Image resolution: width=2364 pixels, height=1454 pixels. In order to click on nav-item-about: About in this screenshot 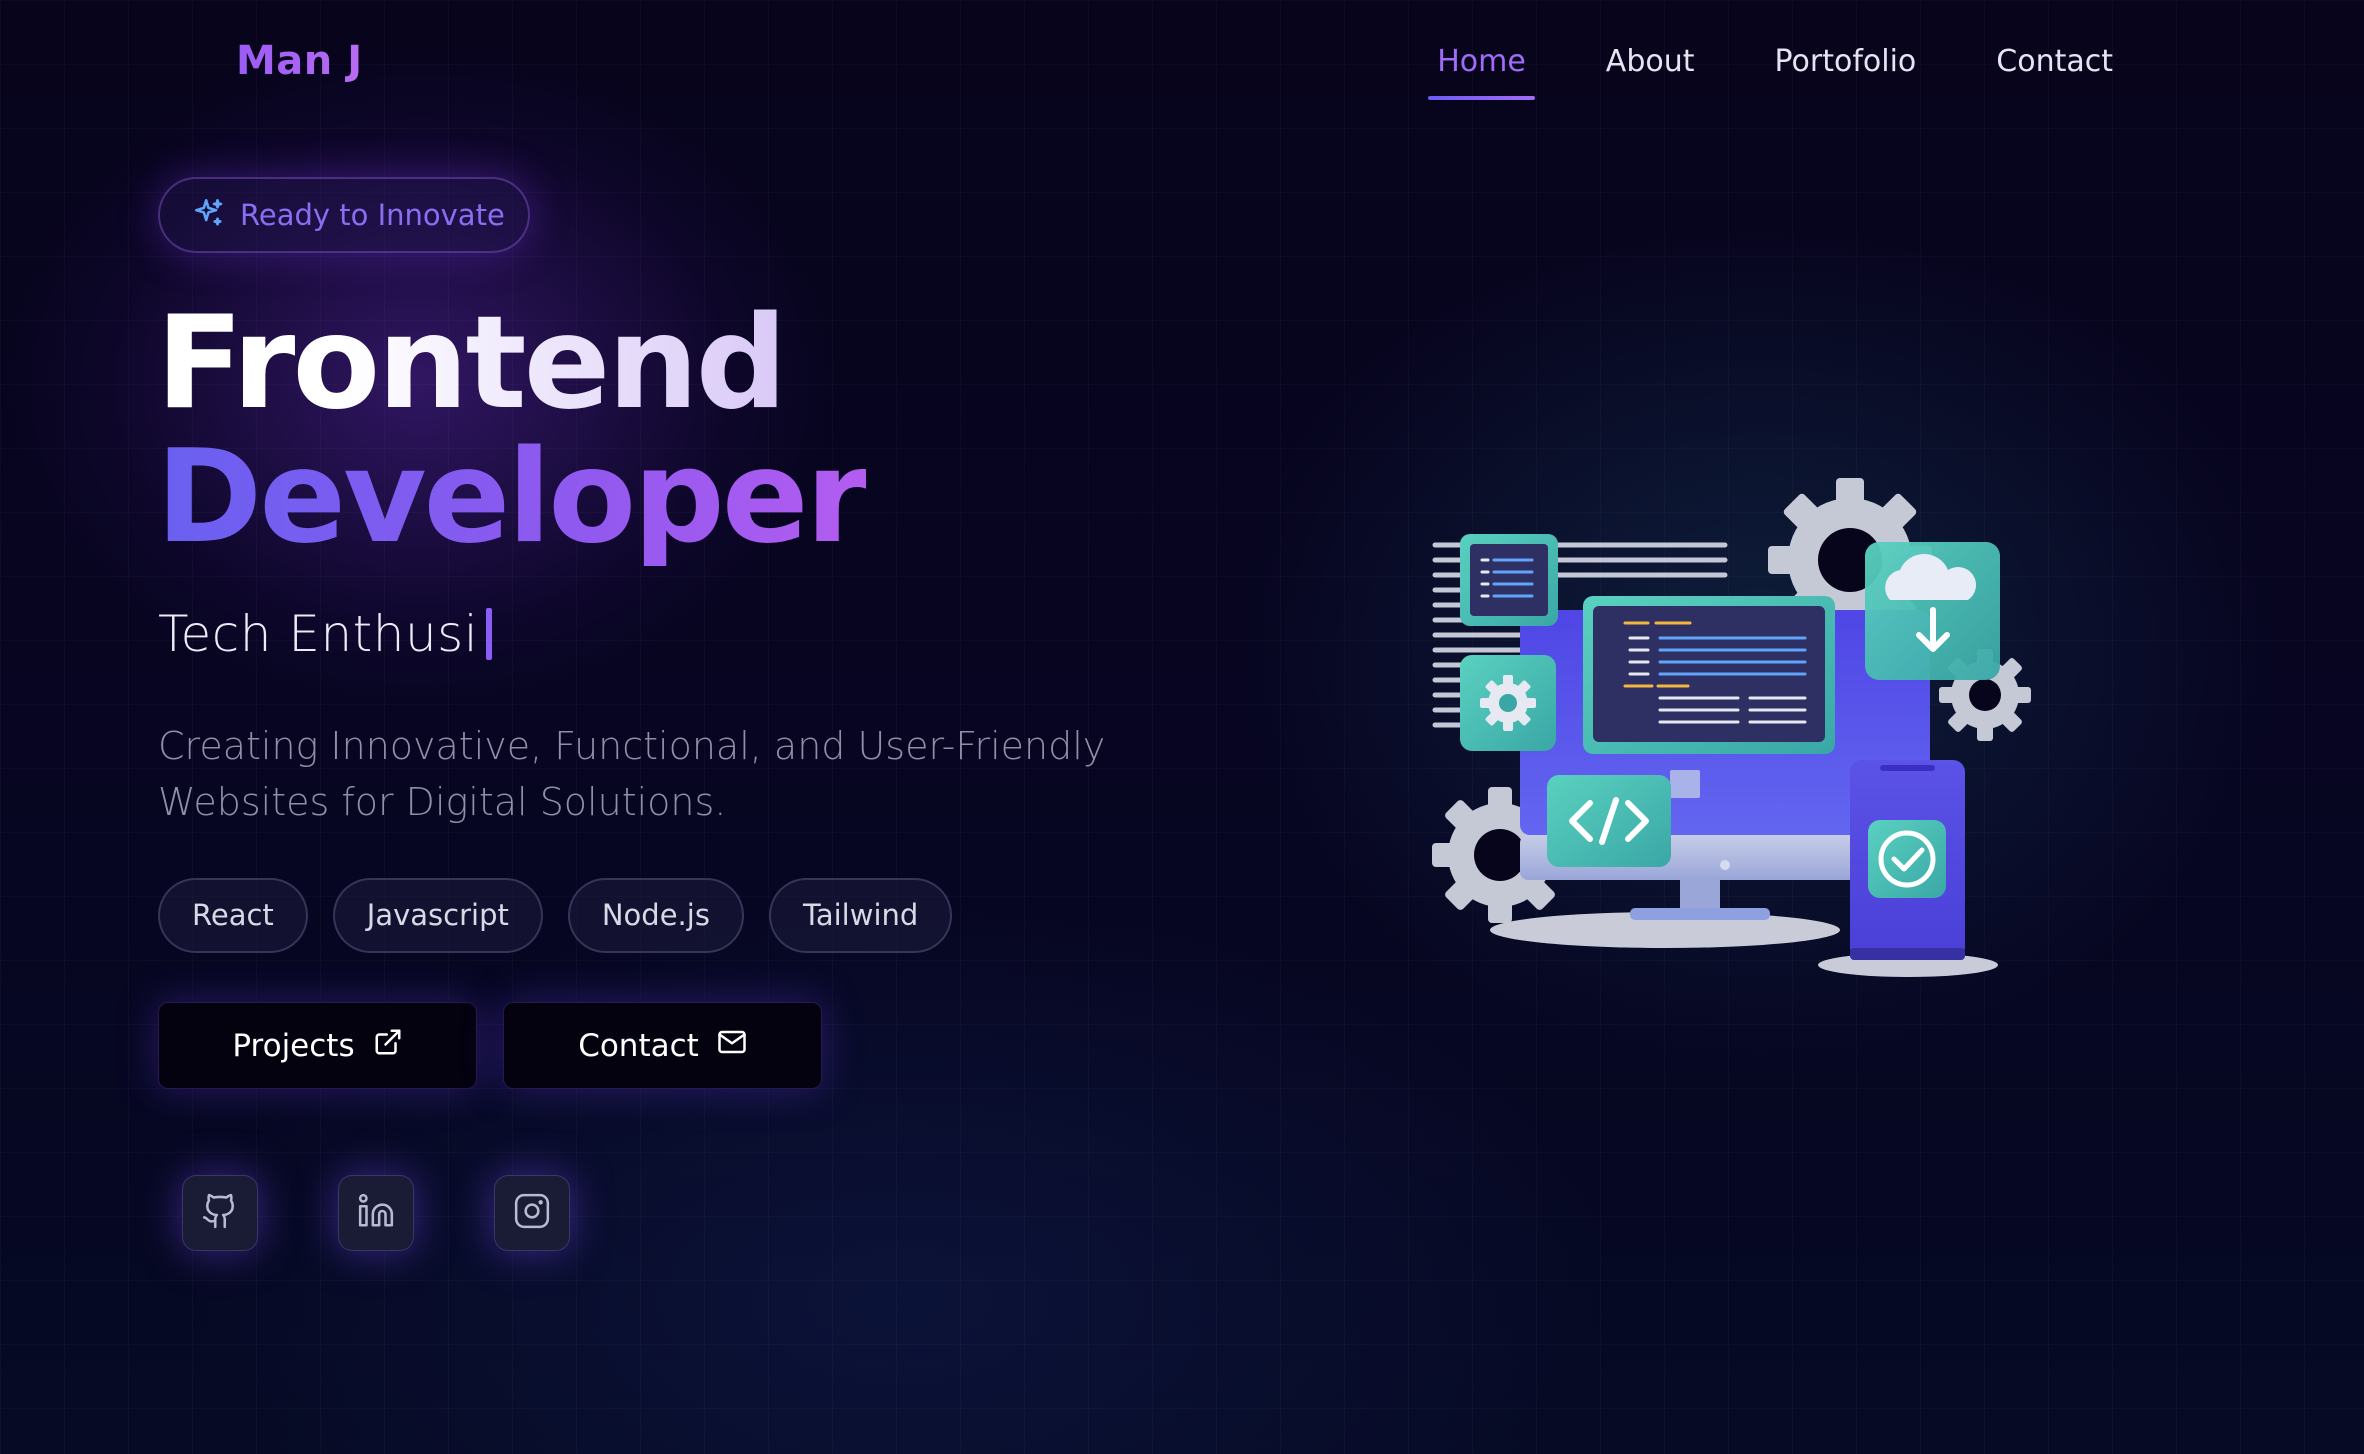, I will do `click(1650, 71)`.